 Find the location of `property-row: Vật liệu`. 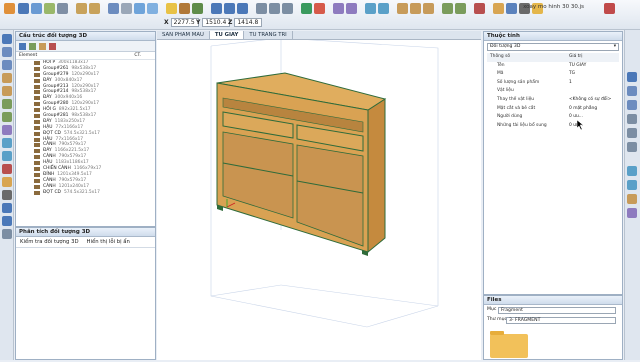

property-row: Vật liệu is located at coordinates (553, 91).